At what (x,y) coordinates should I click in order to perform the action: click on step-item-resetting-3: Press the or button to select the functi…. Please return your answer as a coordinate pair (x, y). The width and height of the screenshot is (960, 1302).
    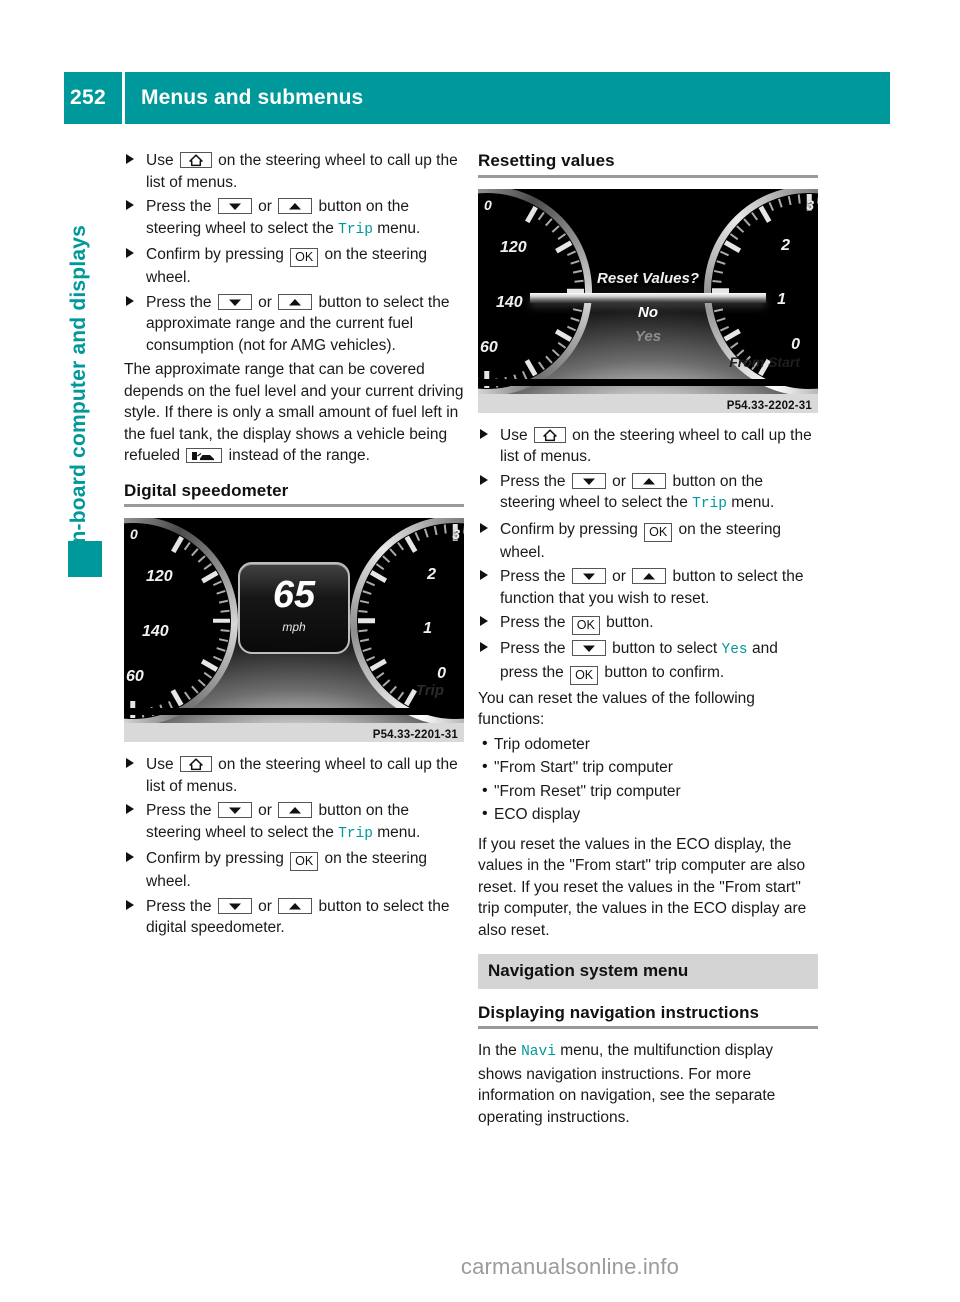
    Looking at the image, I should click on (648, 587).